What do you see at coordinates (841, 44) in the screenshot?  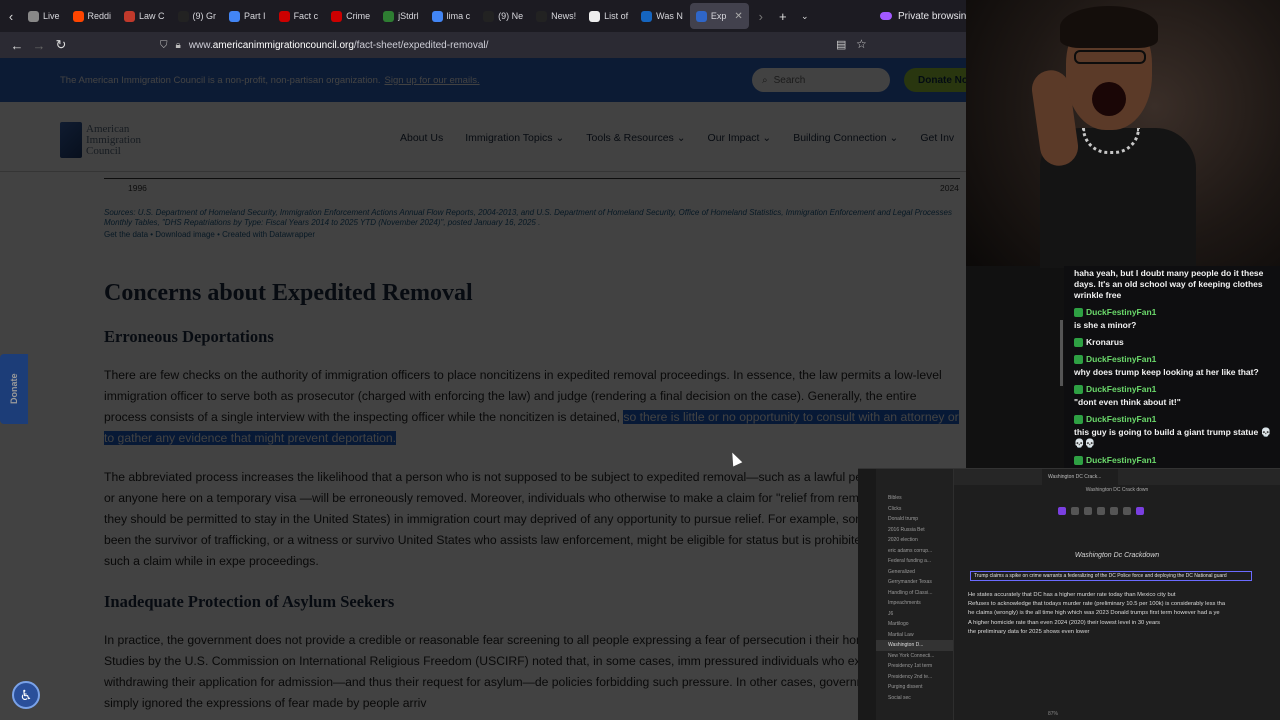 I see `reader-view-icon: ▤` at bounding box center [841, 44].